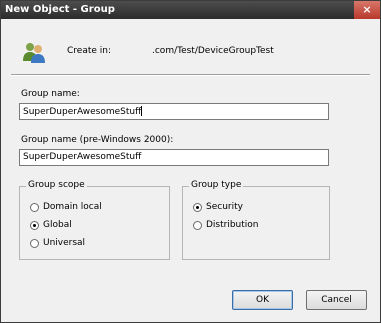  What do you see at coordinates (224, 207) in the screenshot?
I see `type-security-label: Security` at bounding box center [224, 207].